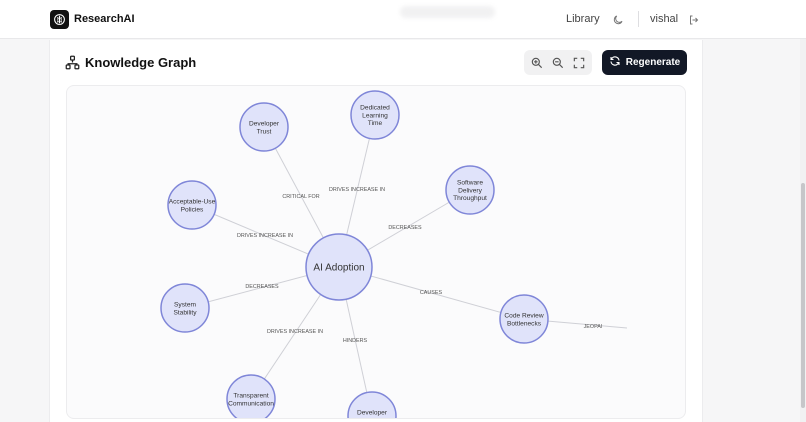 Image resolution: width=806 pixels, height=422 pixels. What do you see at coordinates (405, 228) in the screenshot?
I see `edge-label-center-throughput: DECREASES` at bounding box center [405, 228].